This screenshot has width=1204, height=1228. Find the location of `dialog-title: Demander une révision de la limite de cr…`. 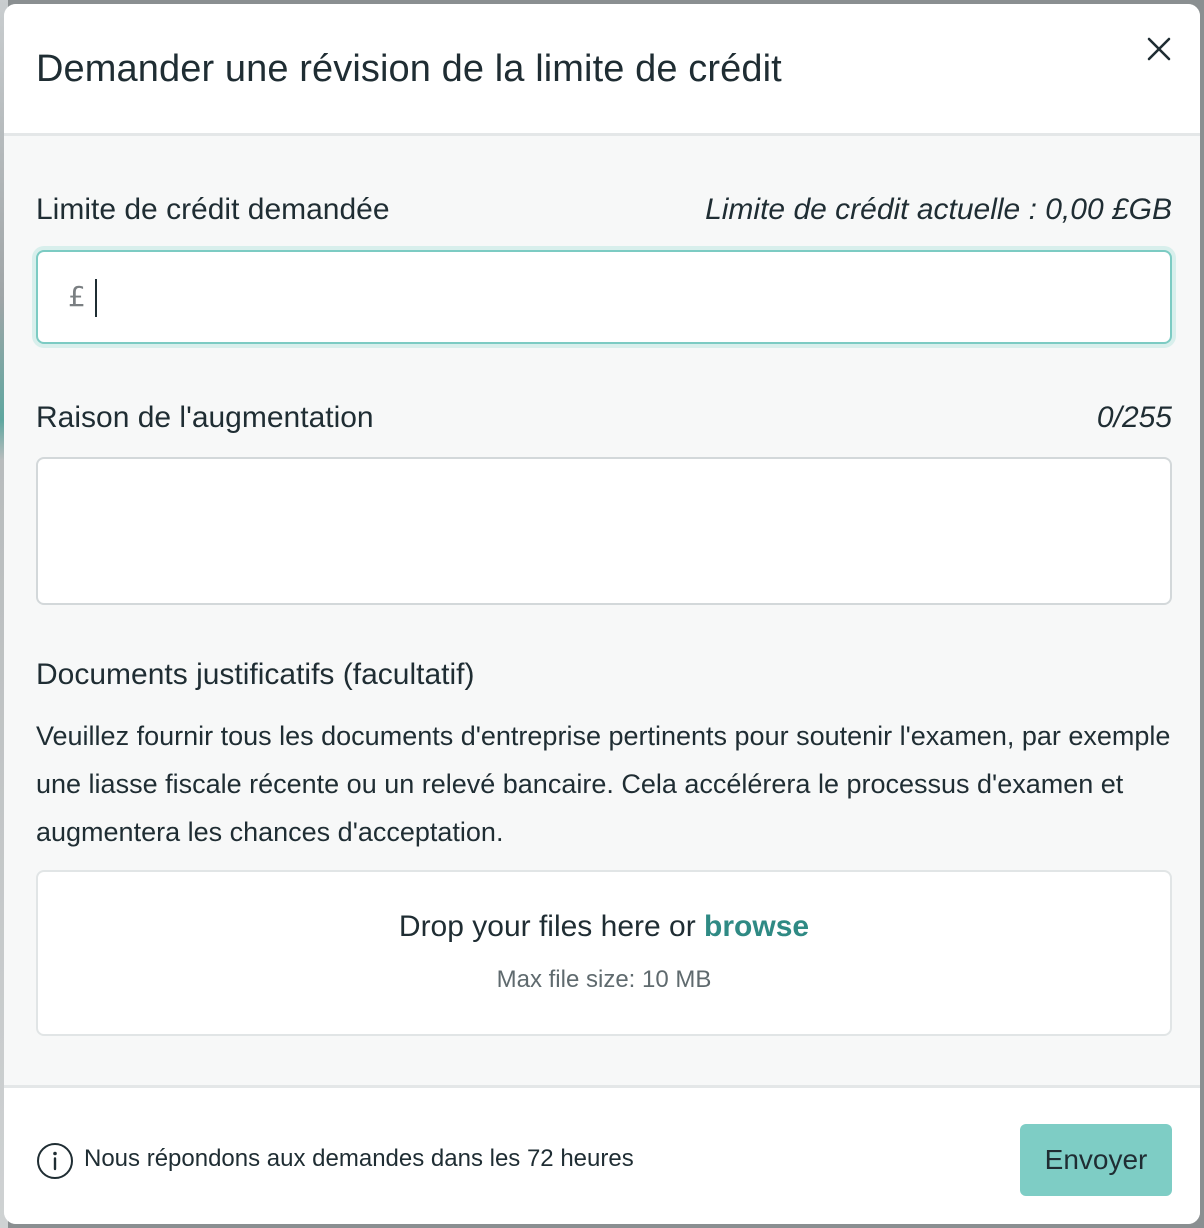

dialog-title: Demander une révision de la limite de cr… is located at coordinates (409, 69).